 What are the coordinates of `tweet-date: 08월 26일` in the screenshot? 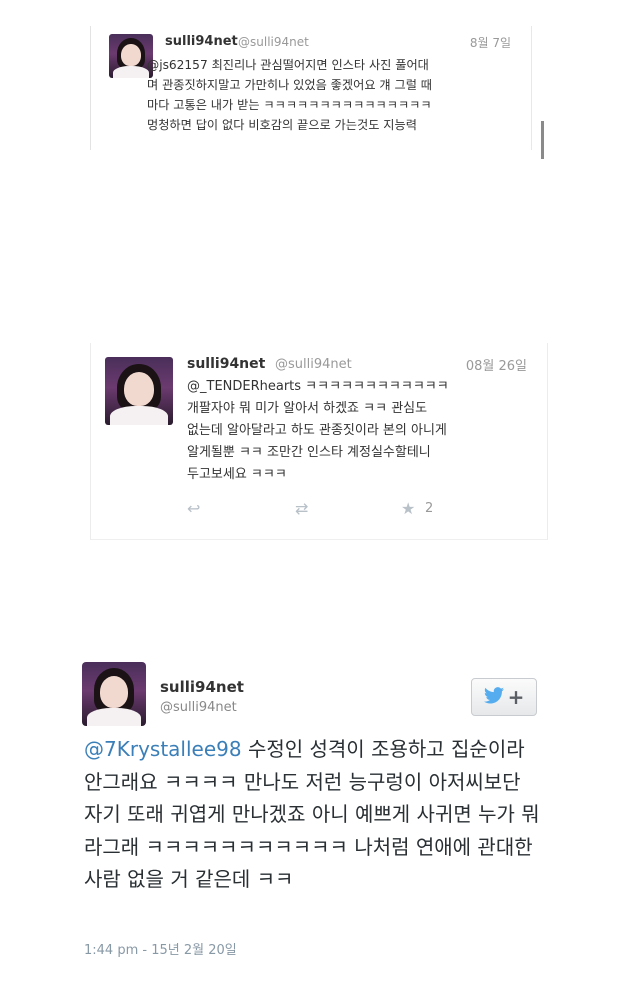 It's located at (496, 364).